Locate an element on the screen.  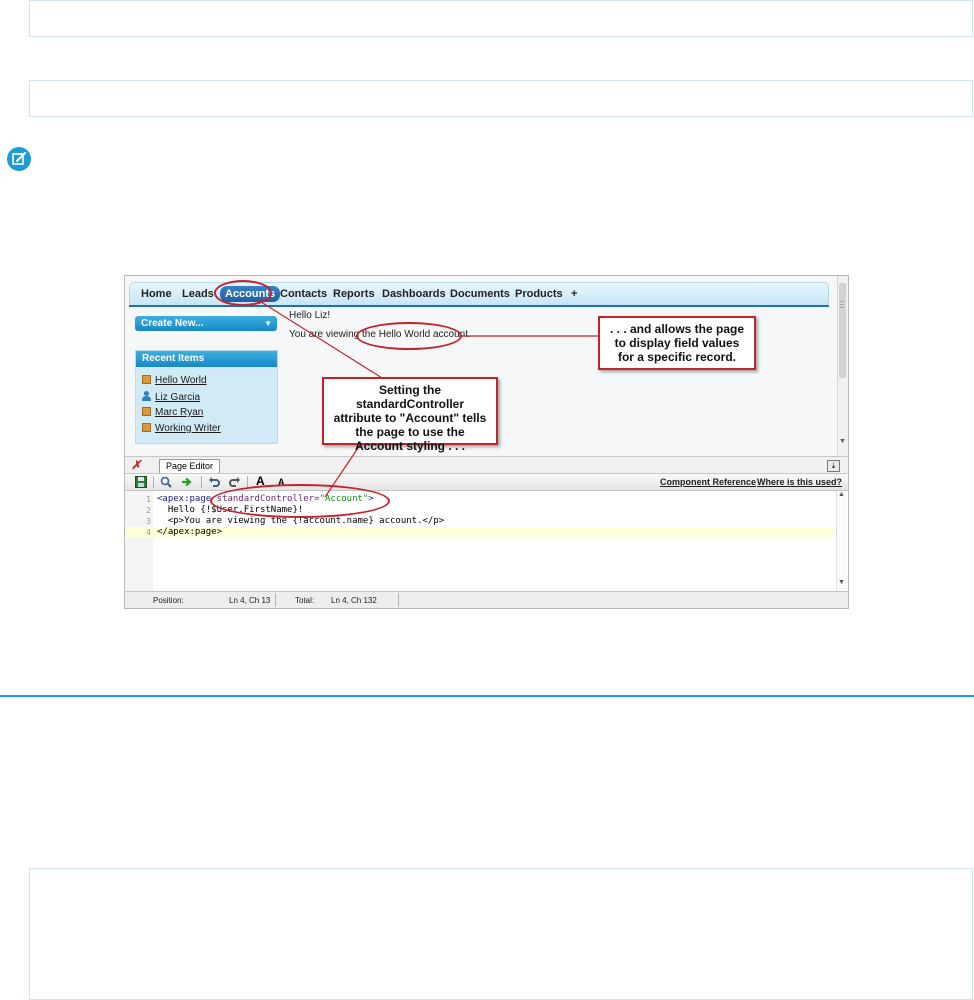
accounts-tab-highlight is located at coordinates (243, 293).